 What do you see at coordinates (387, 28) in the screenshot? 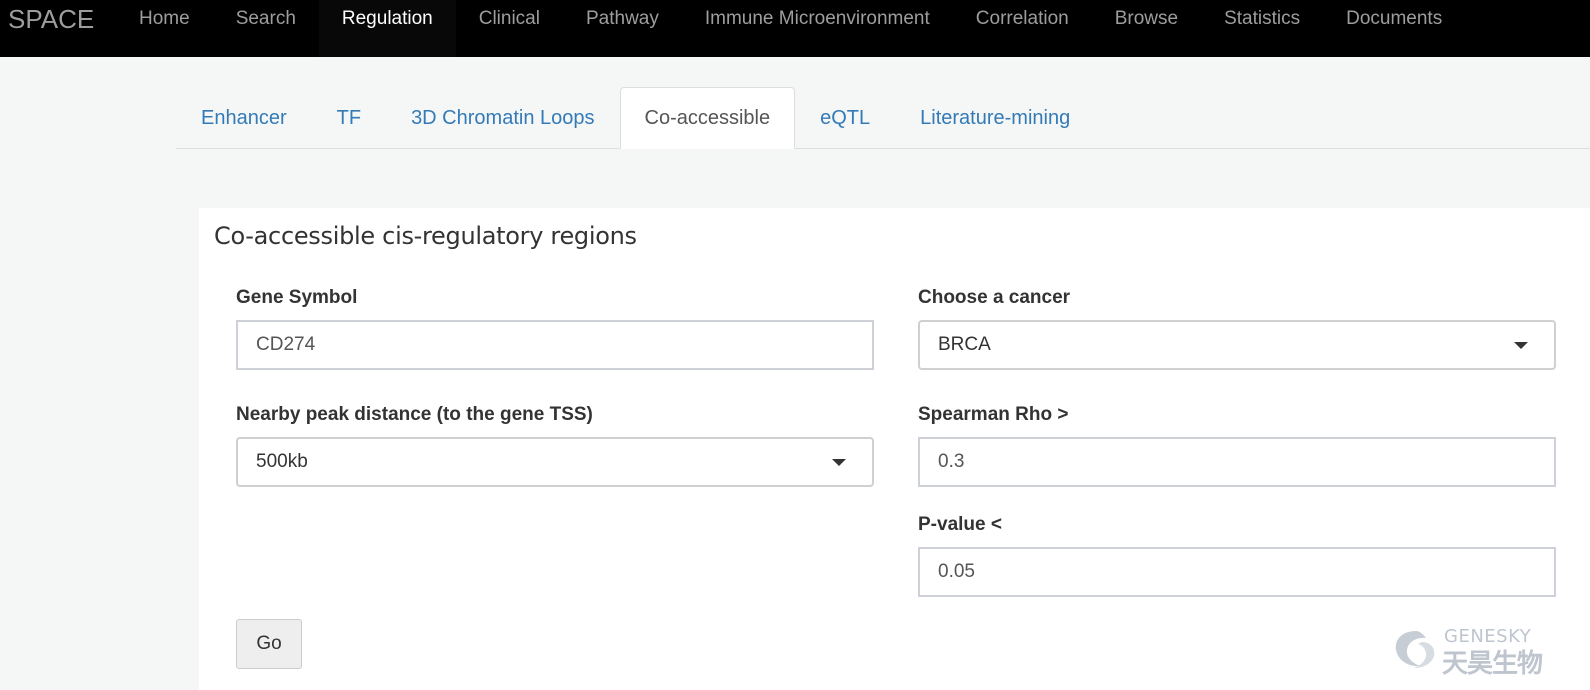
I see `nav-item-regulation: Regulation` at bounding box center [387, 28].